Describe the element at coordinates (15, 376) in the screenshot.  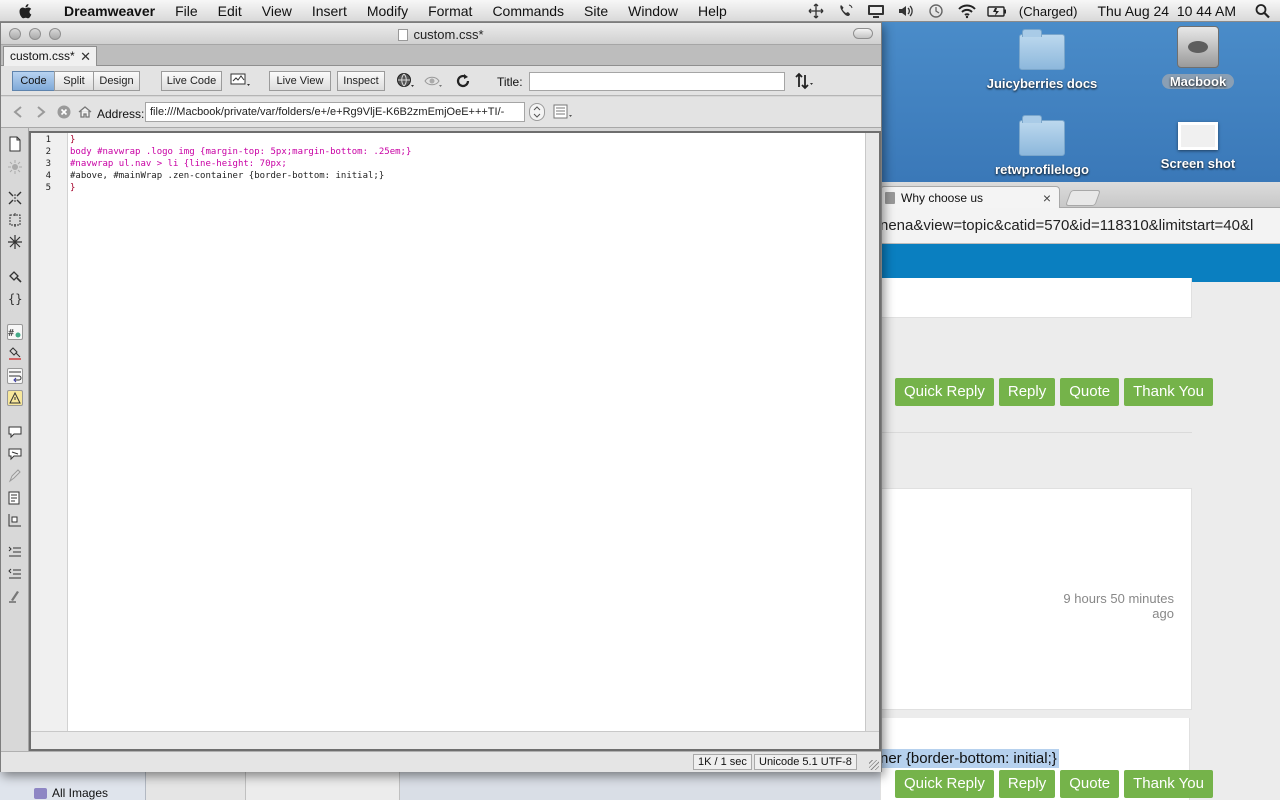
I see `word-wrap-icon` at that location.